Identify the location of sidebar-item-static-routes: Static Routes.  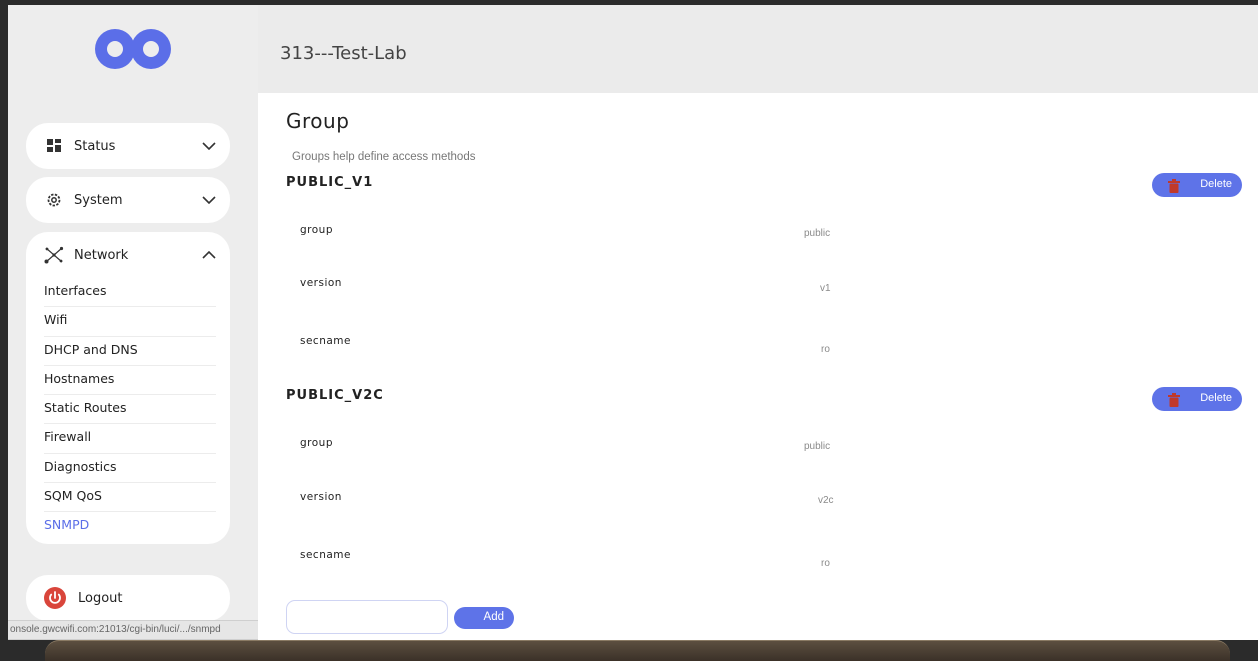
(130, 410).